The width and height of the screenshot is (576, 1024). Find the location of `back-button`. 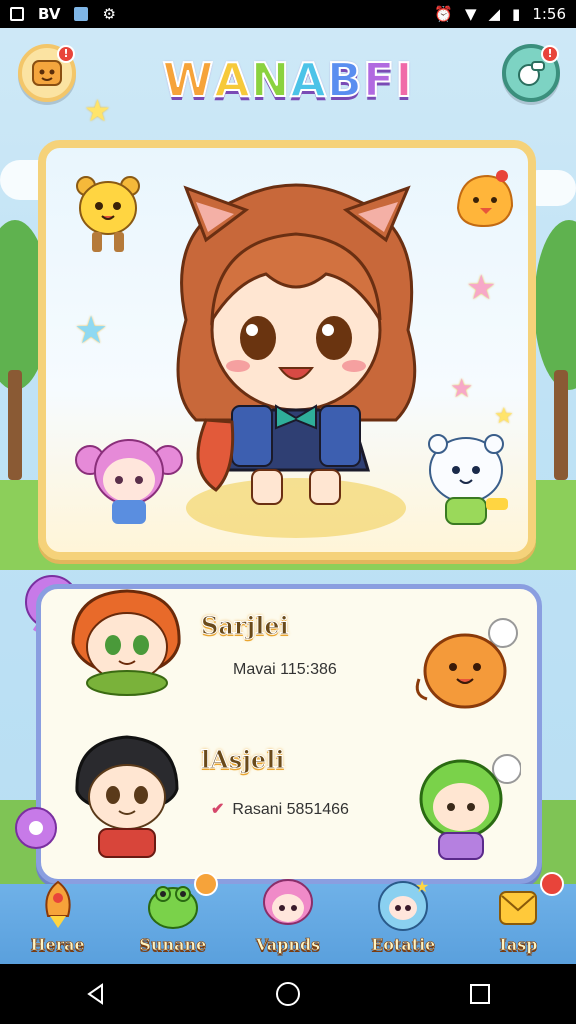

back-button is located at coordinates (96, 994).